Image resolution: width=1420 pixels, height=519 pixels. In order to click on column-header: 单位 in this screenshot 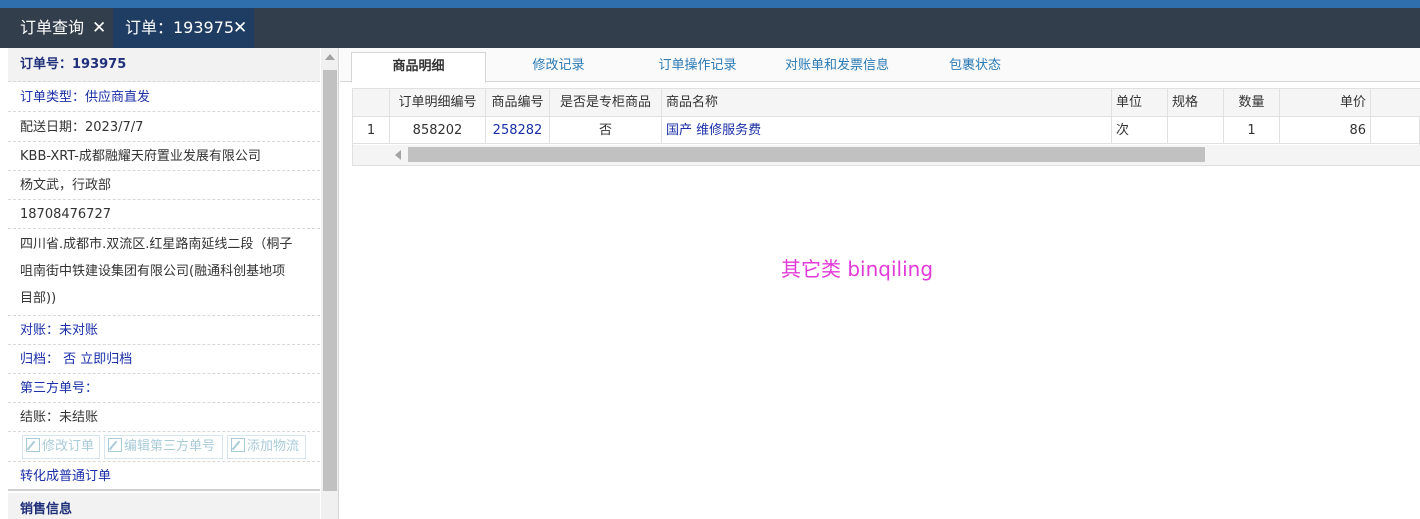, I will do `click(1140, 103)`.